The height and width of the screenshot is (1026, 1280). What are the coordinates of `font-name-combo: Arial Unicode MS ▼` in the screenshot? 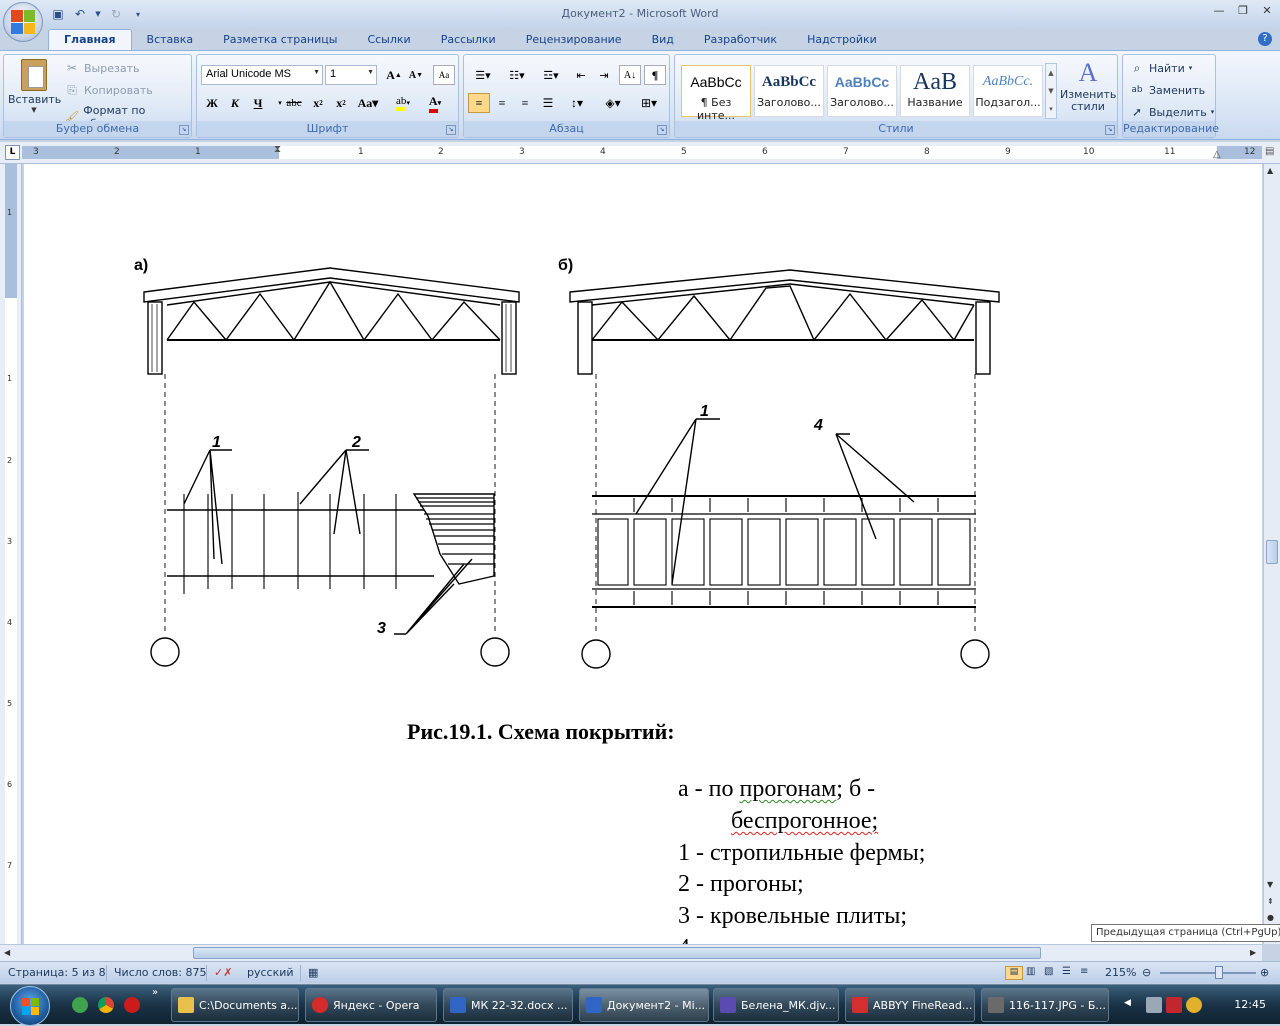 It's located at (262, 75).